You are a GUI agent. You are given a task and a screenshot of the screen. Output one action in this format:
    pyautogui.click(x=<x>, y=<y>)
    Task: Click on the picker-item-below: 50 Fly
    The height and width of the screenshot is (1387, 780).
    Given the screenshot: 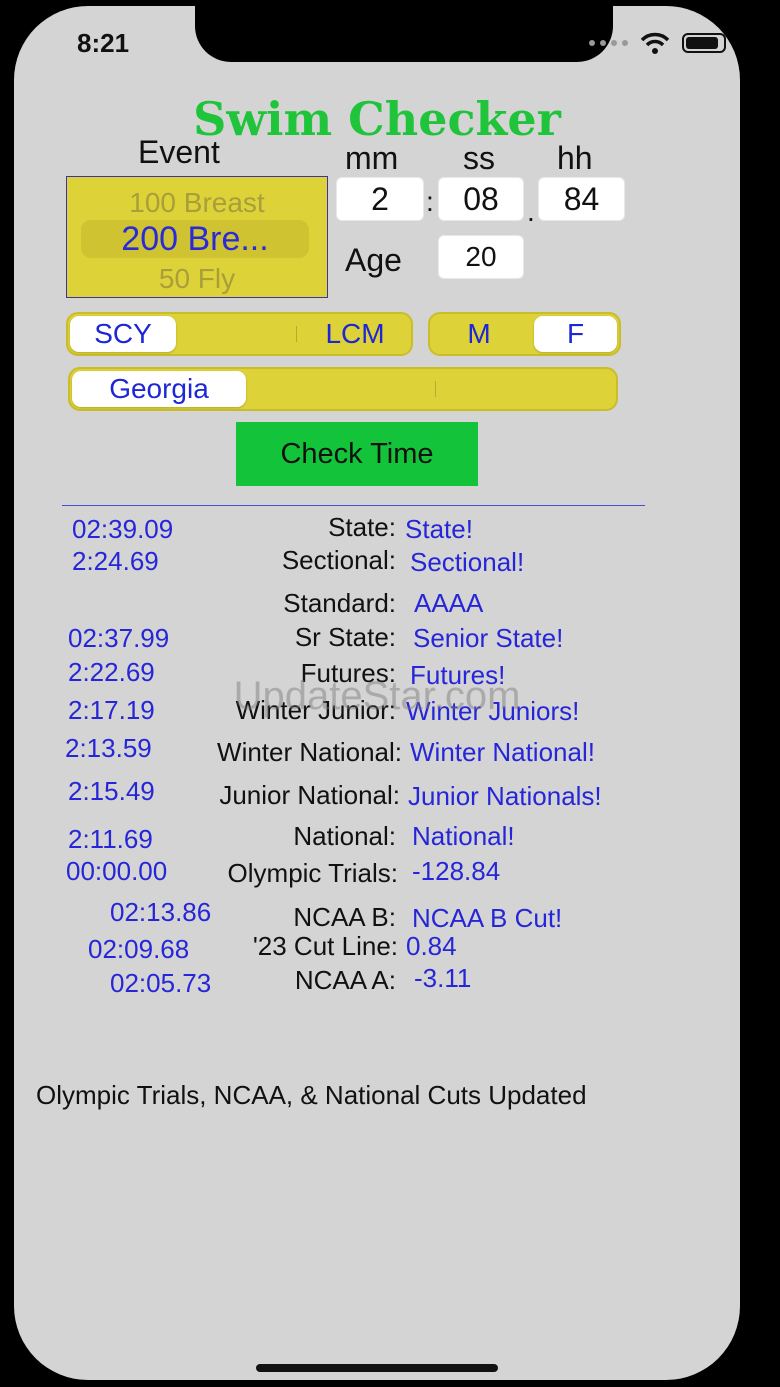 What is the action you would take?
    pyautogui.click(x=197, y=279)
    